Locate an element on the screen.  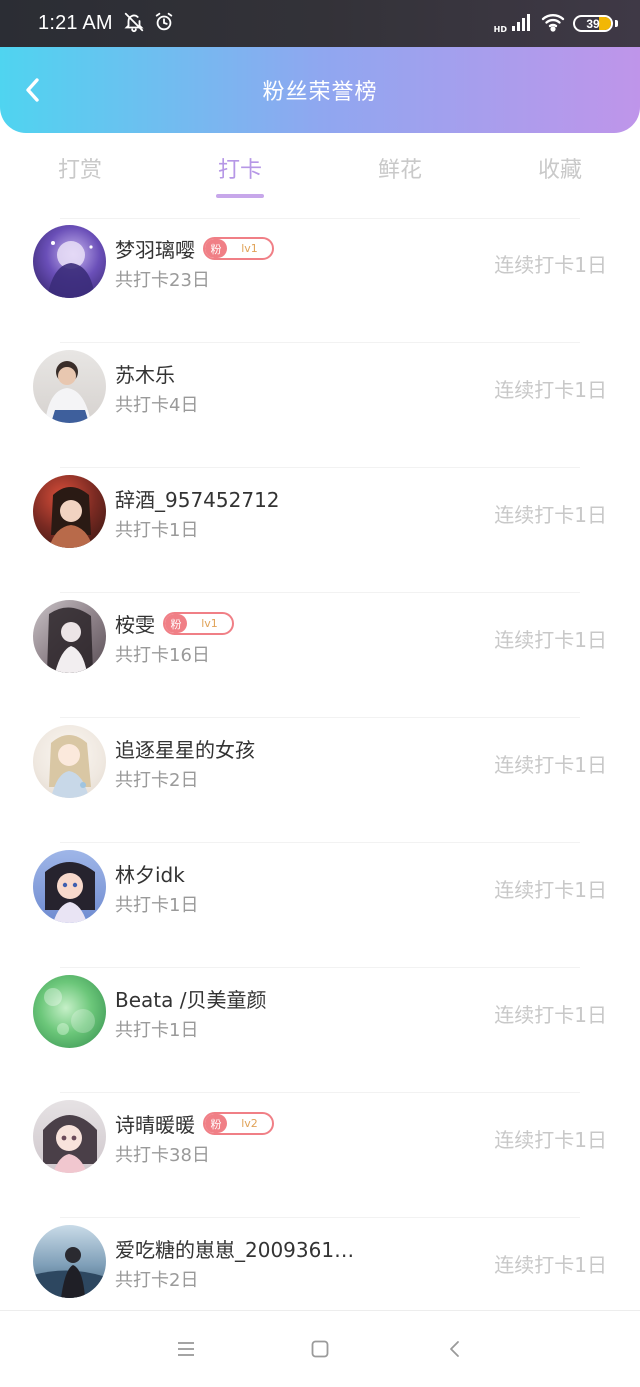
name-line: 梦羽璃嘤 粉 lv1 is located at coordinates (194, 248).